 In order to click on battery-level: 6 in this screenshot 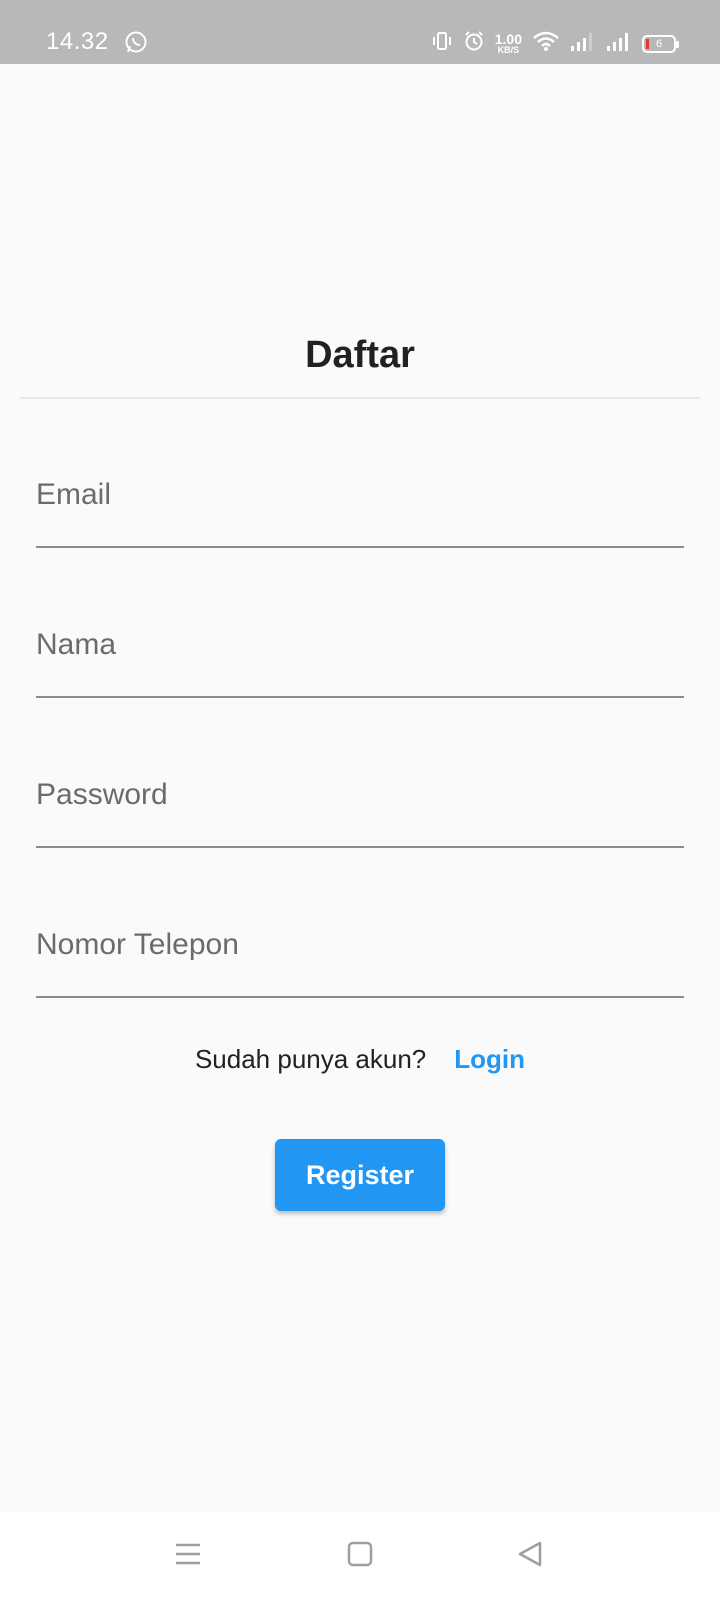, I will do `click(659, 43)`.